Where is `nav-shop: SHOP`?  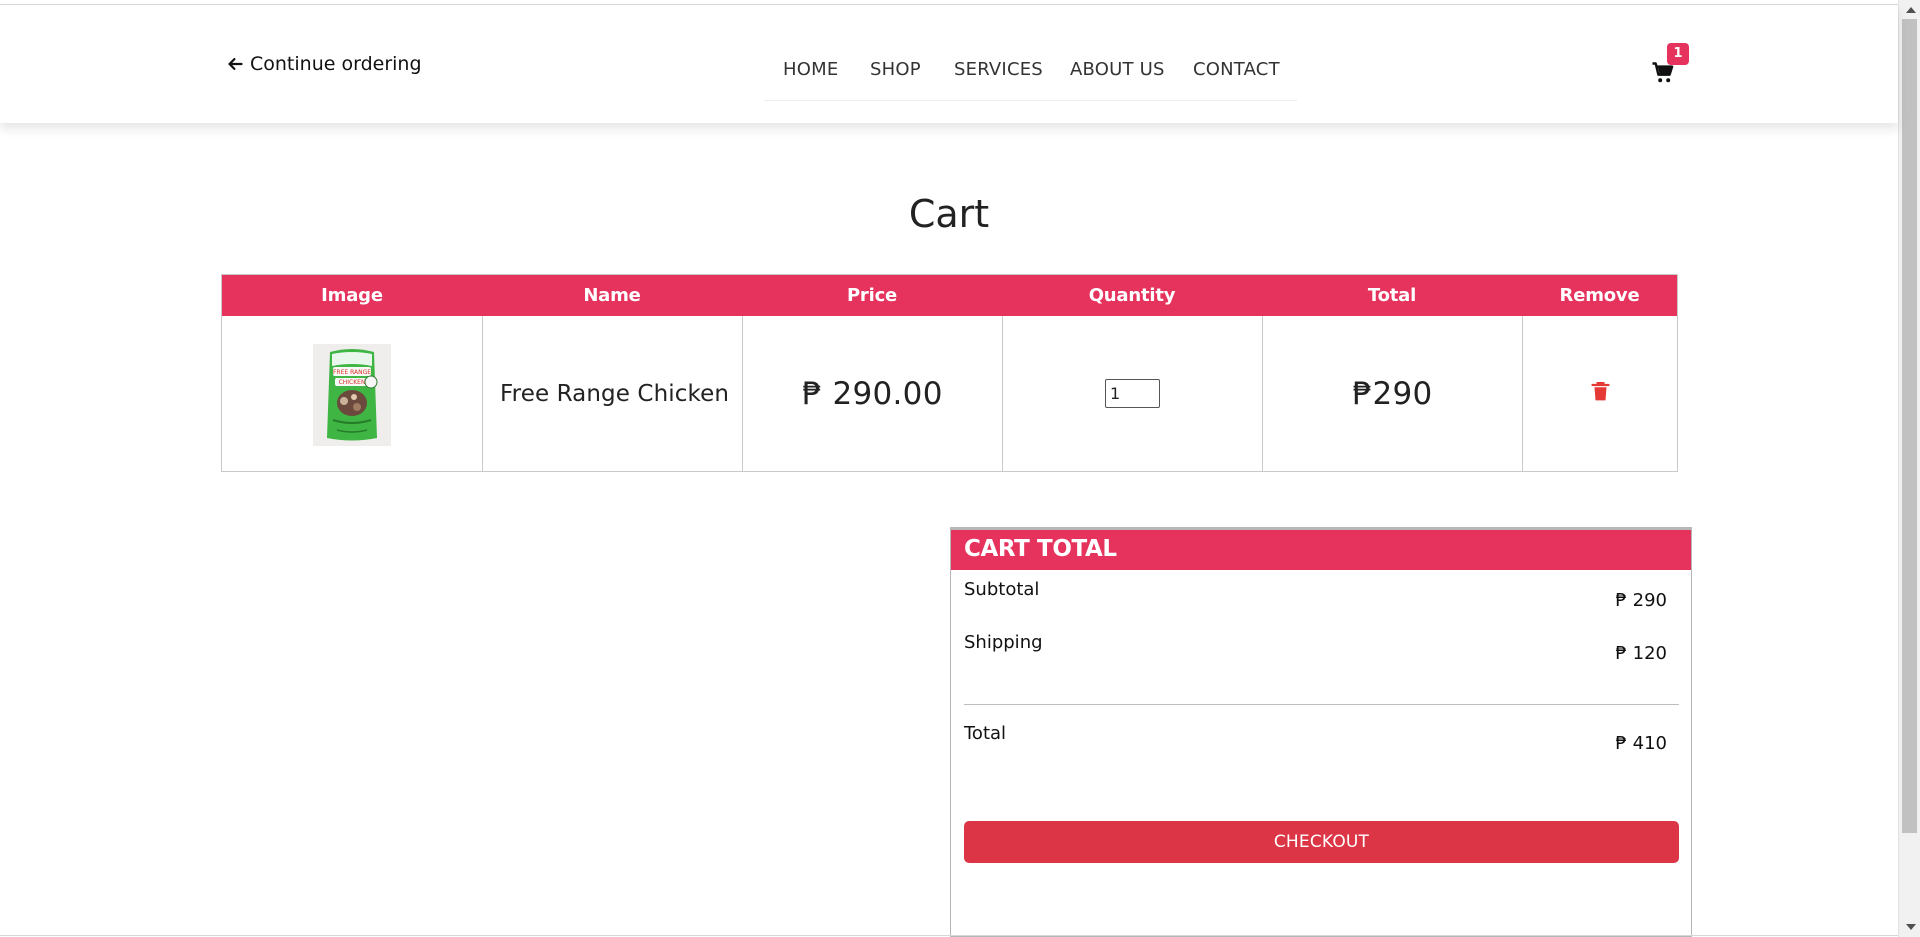 nav-shop: SHOP is located at coordinates (895, 69).